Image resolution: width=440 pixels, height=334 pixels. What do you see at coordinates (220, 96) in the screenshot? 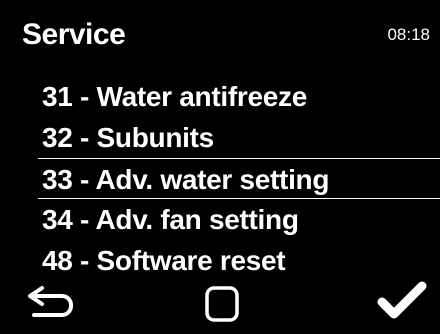
I see `menu-item-water-antifreeze: 31 - Water antifreeze` at bounding box center [220, 96].